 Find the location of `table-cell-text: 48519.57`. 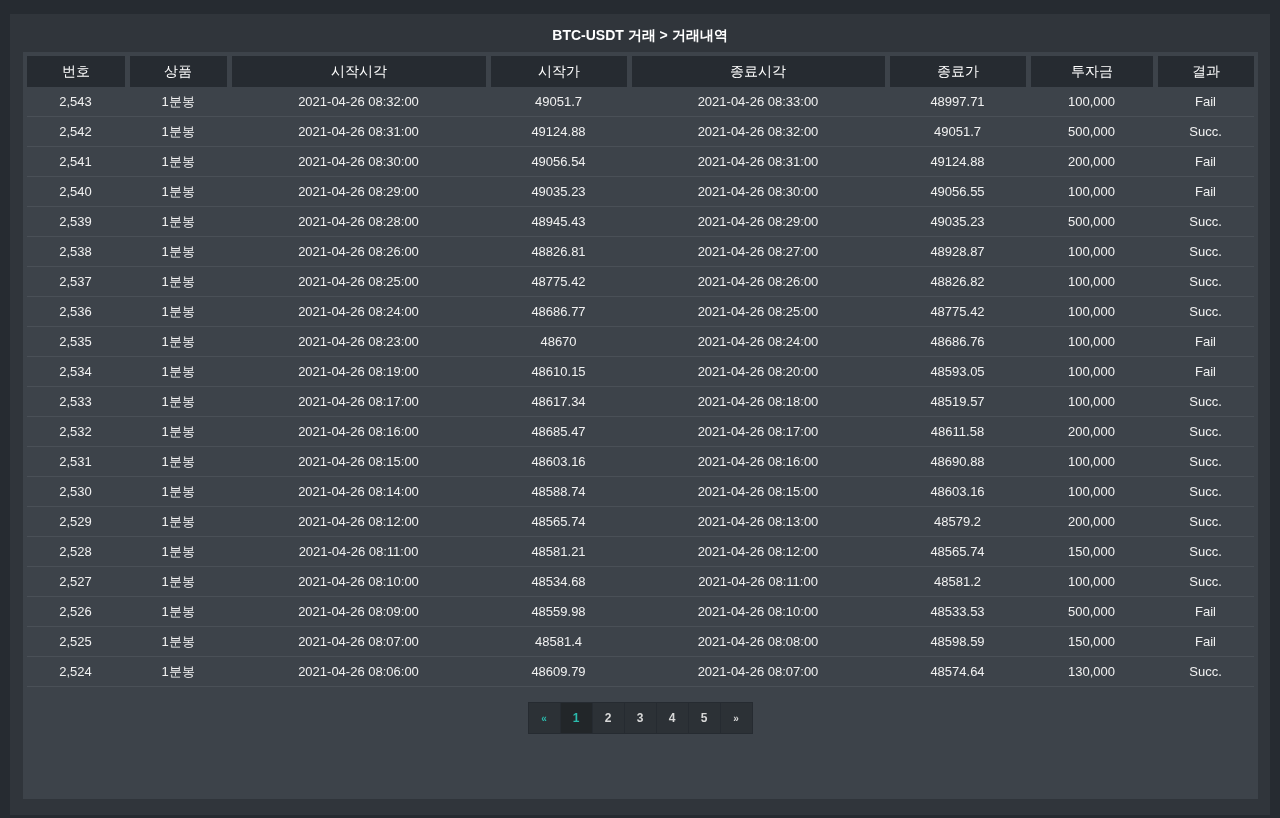

table-cell-text: 48519.57 is located at coordinates (957, 401).